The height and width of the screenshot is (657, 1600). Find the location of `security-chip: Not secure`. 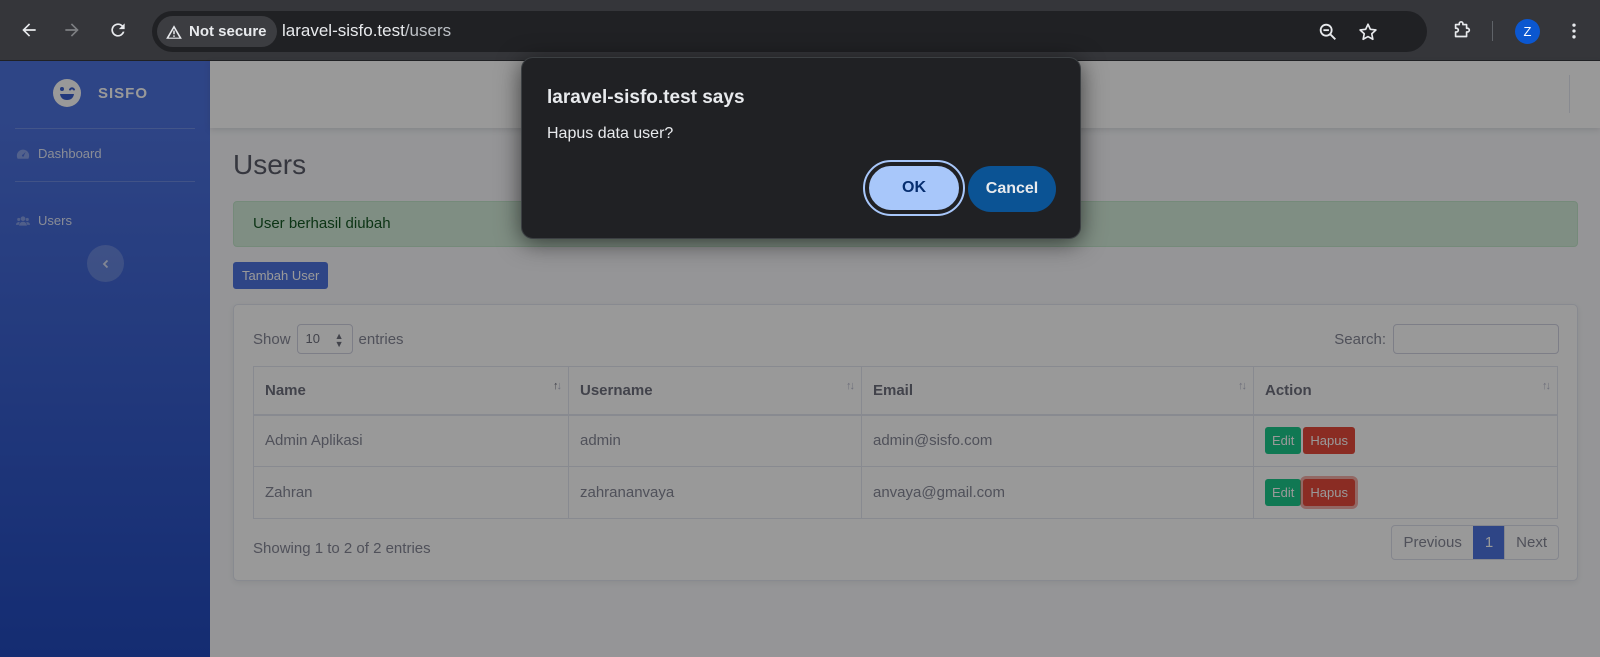

security-chip: Not secure is located at coordinates (217, 31).